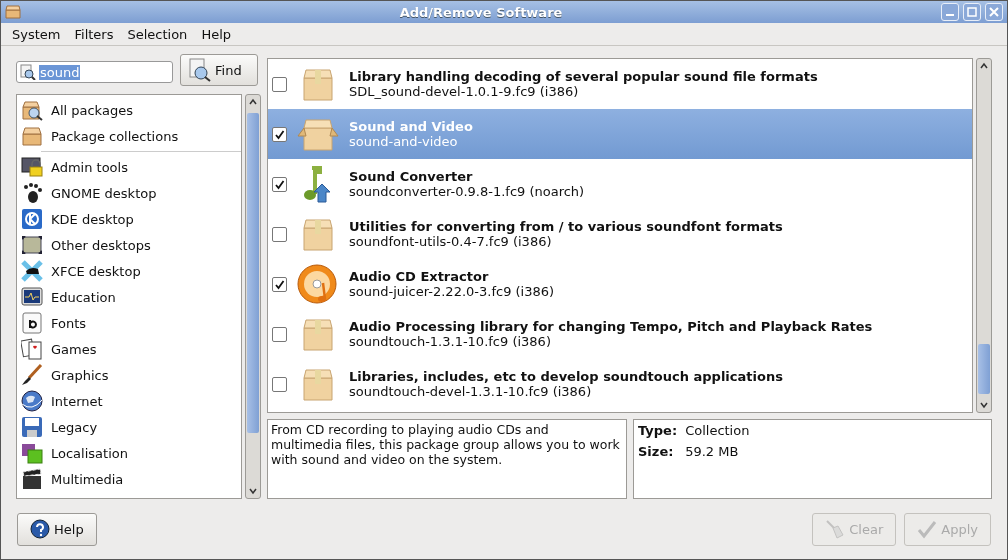 The height and width of the screenshot is (560, 1008). Describe the element at coordinates (712, 451) in the screenshot. I see `detail-value: 59.2 MB` at that location.